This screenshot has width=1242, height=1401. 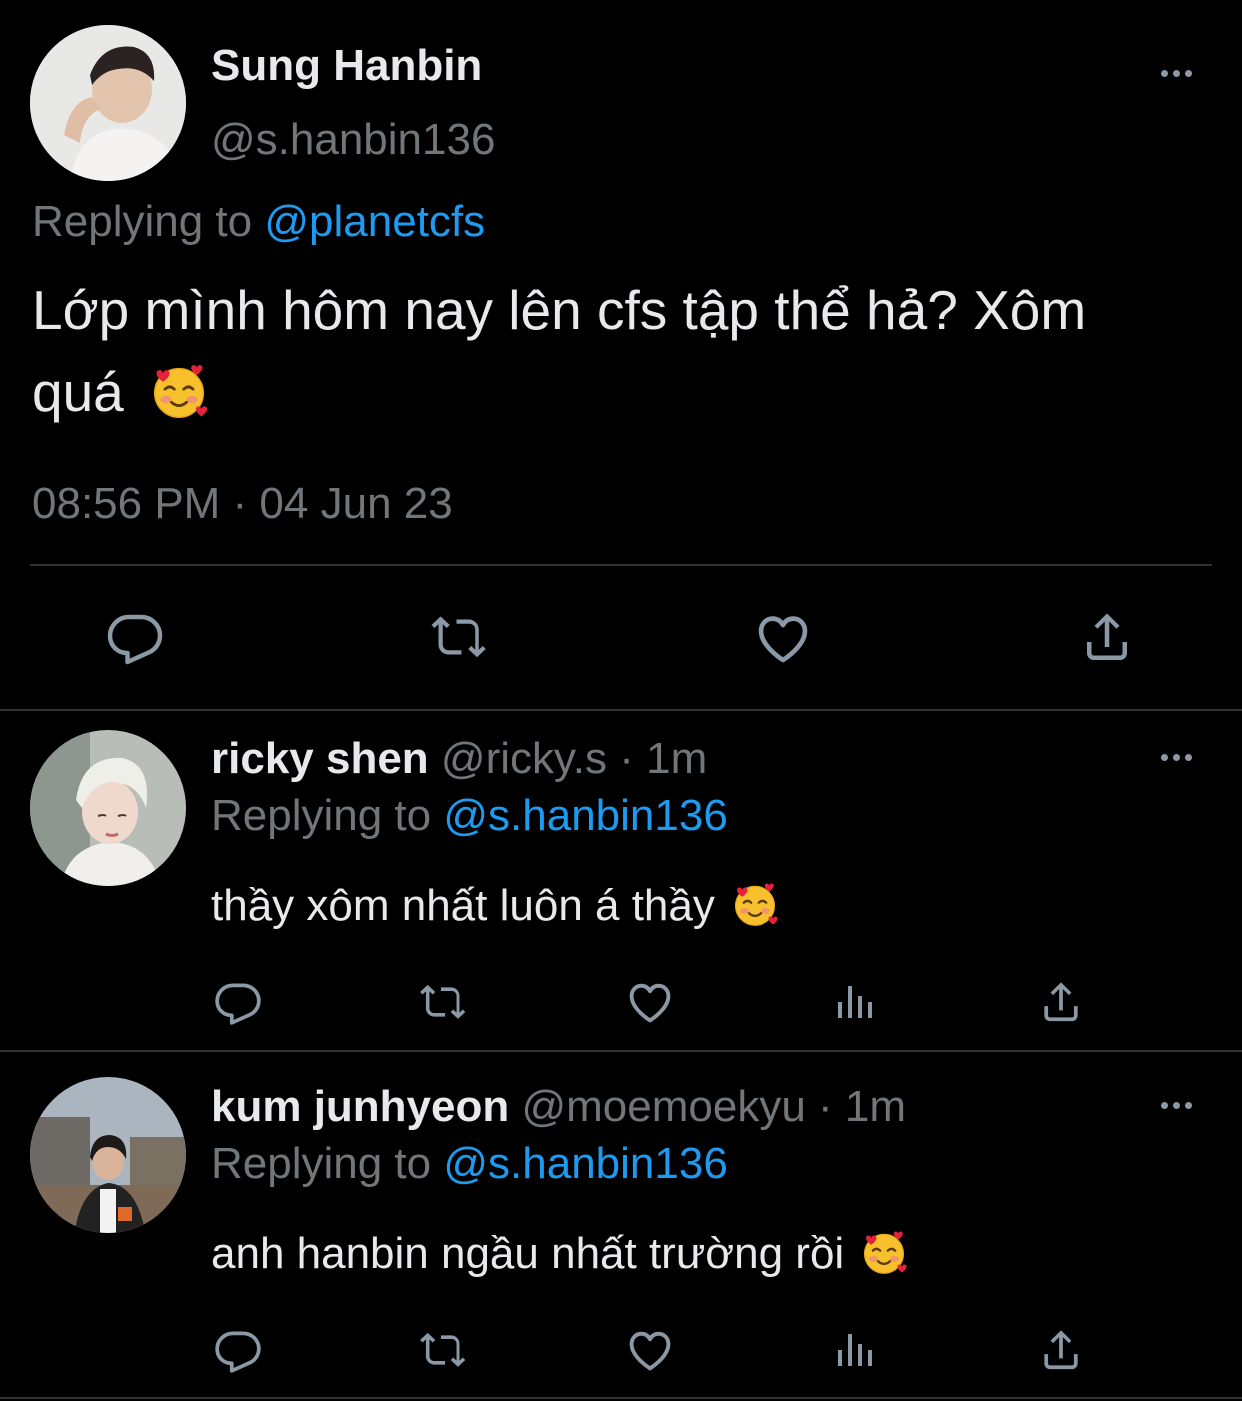 I want to click on reply-text: anh hanbin ngầu nhất trường rồi, so click(x=559, y=1254).